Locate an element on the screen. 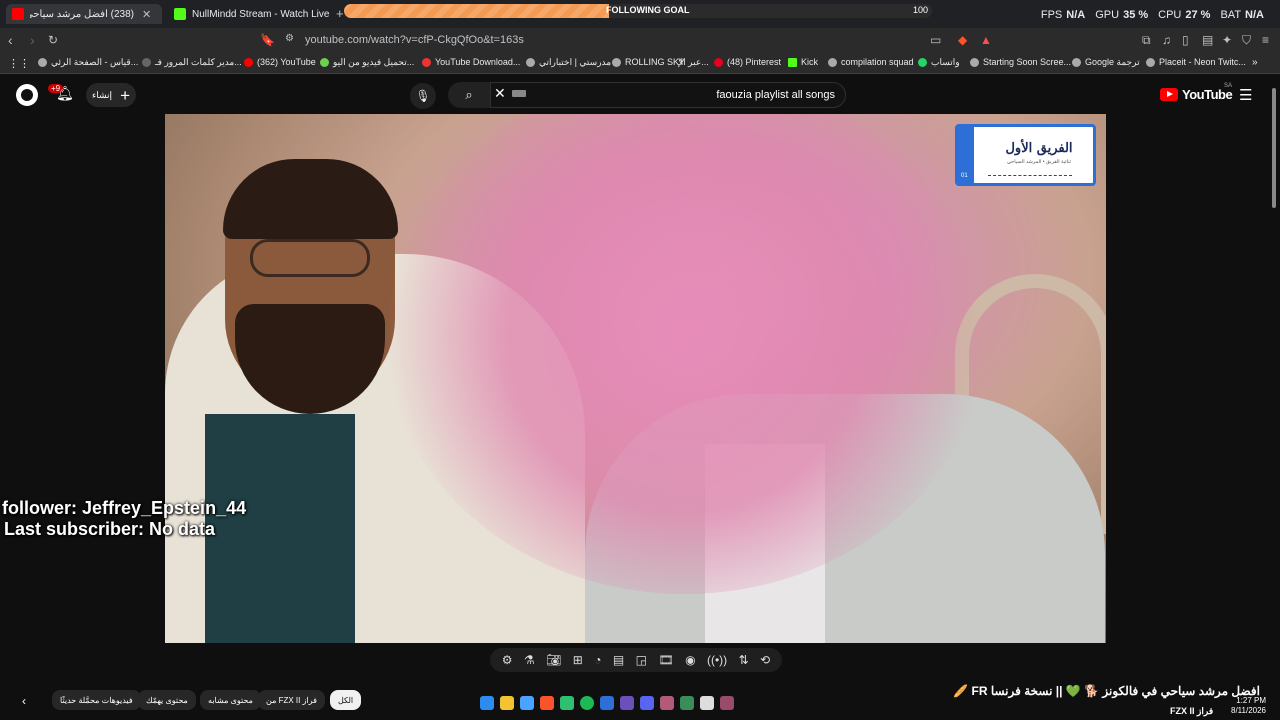  media-icon: ♫ is located at coordinates (1166, 40).